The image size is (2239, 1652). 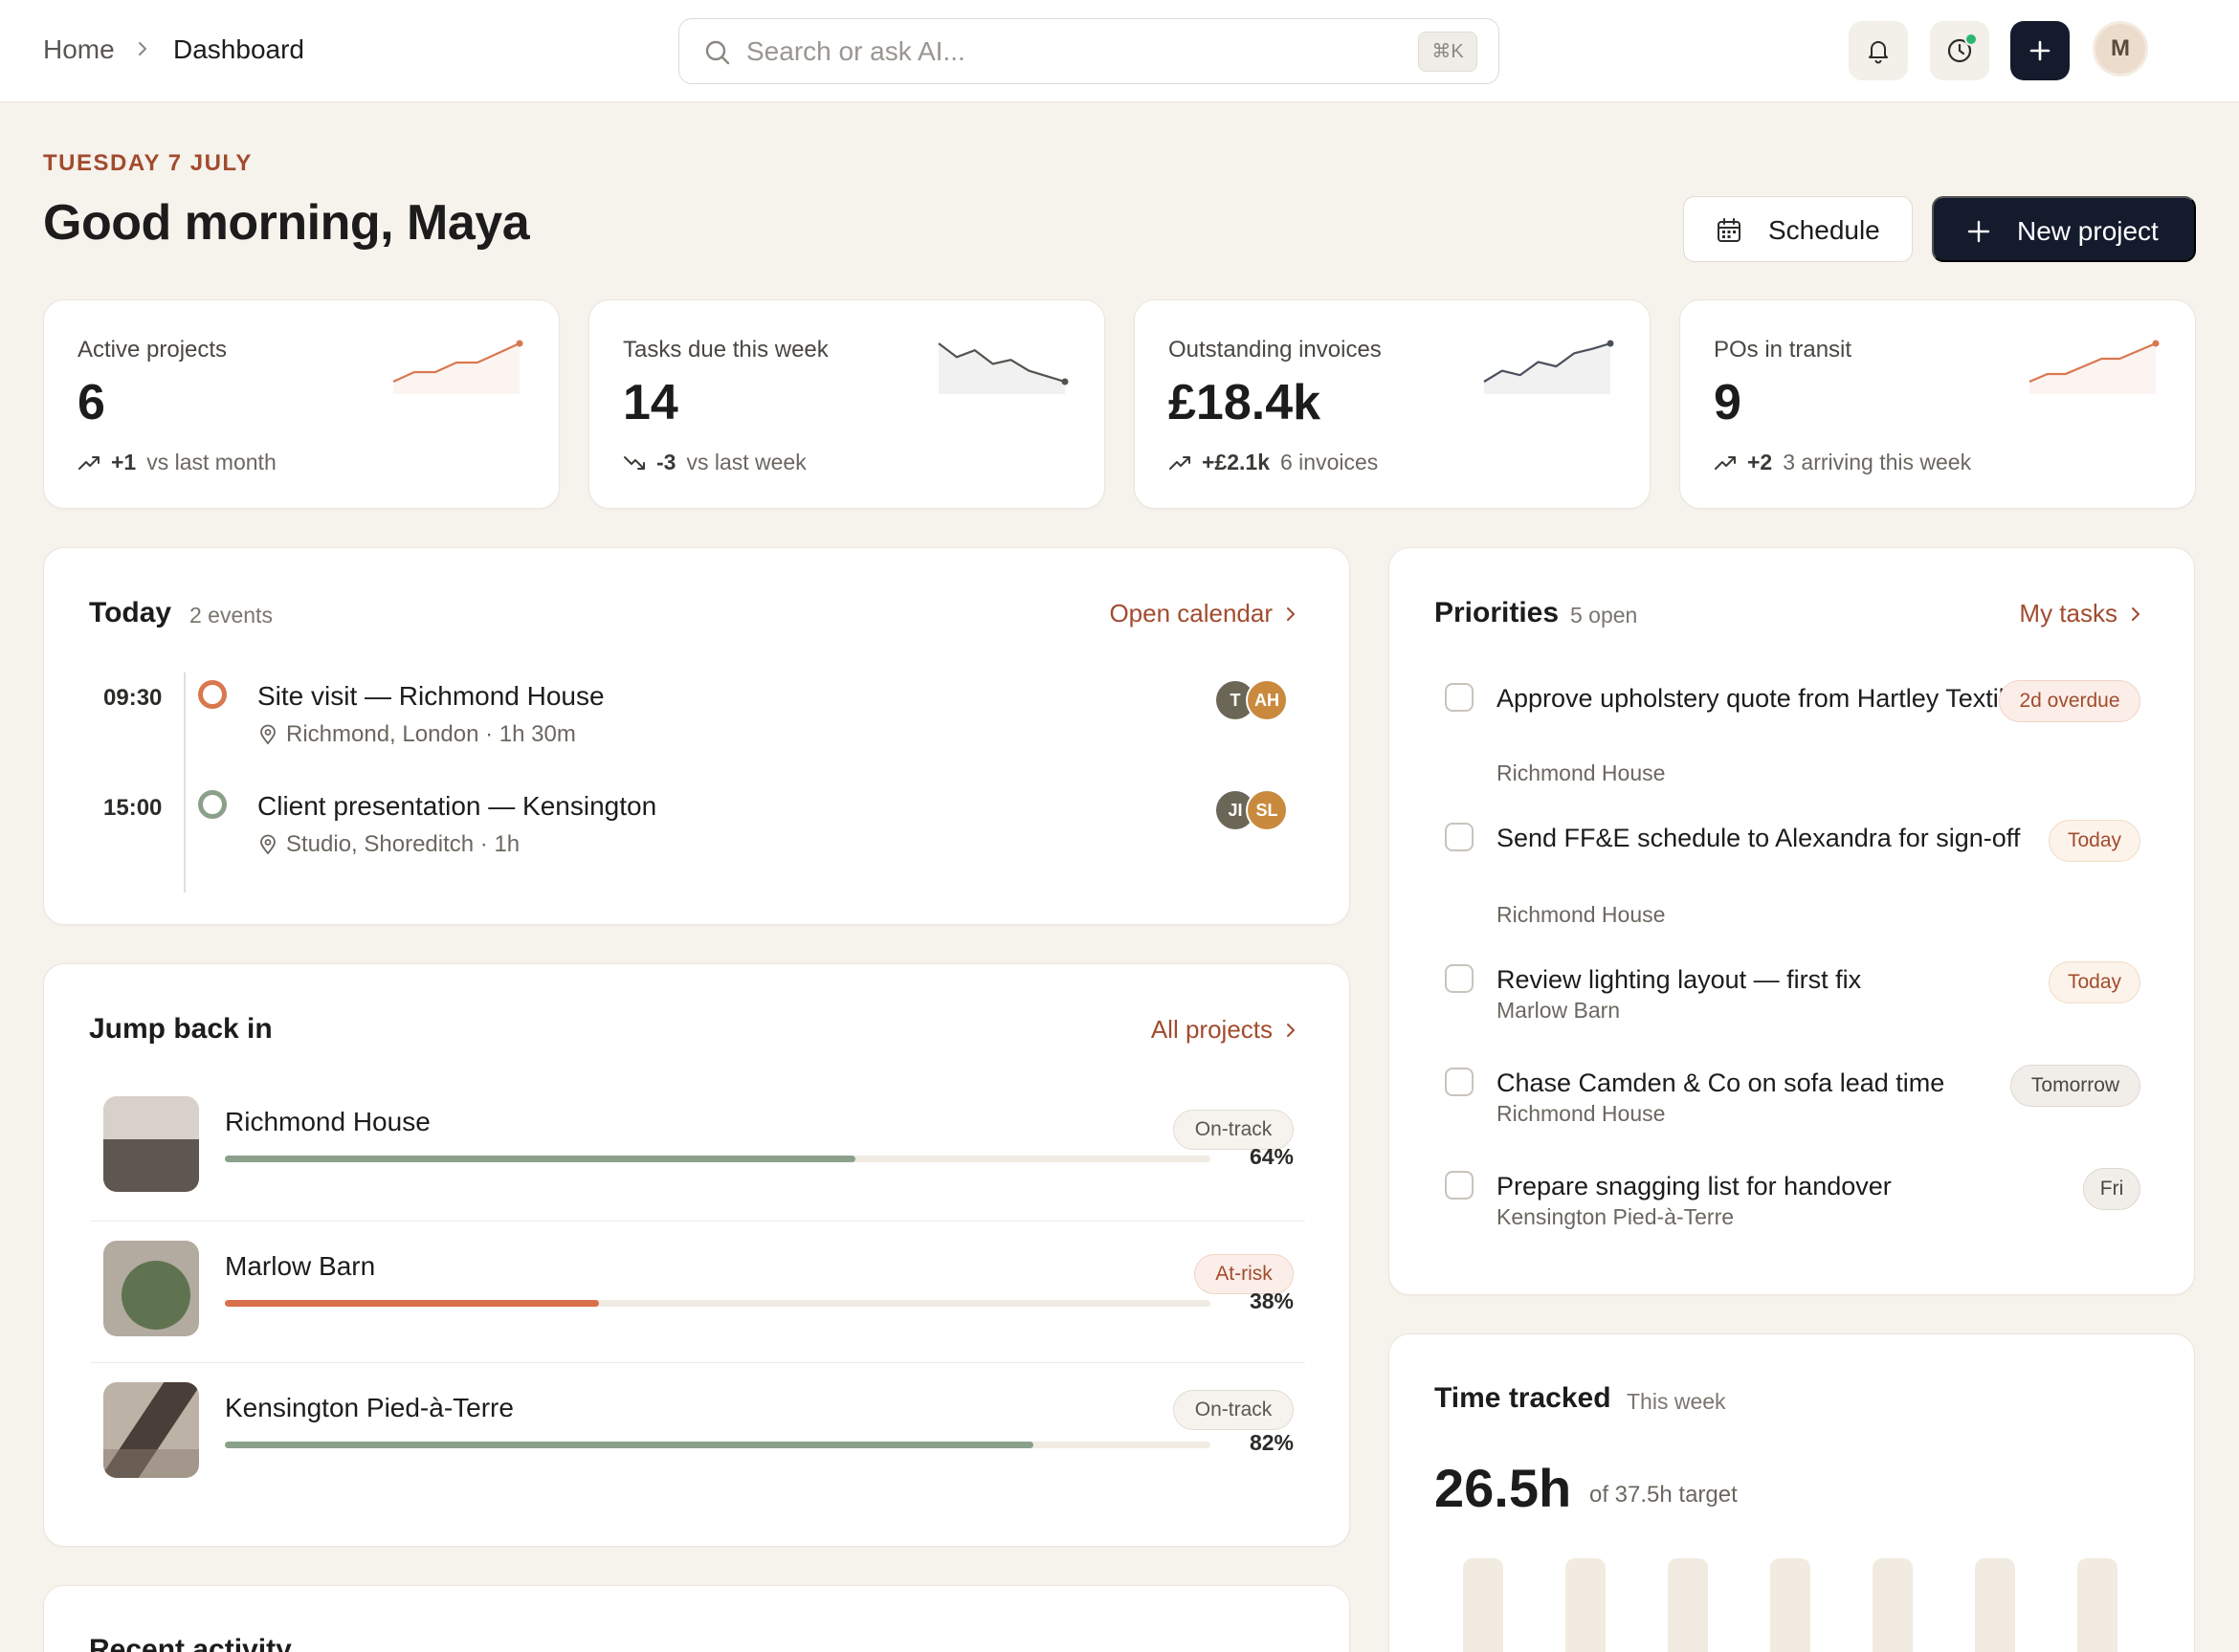 What do you see at coordinates (211, 462) in the screenshot?
I see `stat-delta-text: vs last month` at bounding box center [211, 462].